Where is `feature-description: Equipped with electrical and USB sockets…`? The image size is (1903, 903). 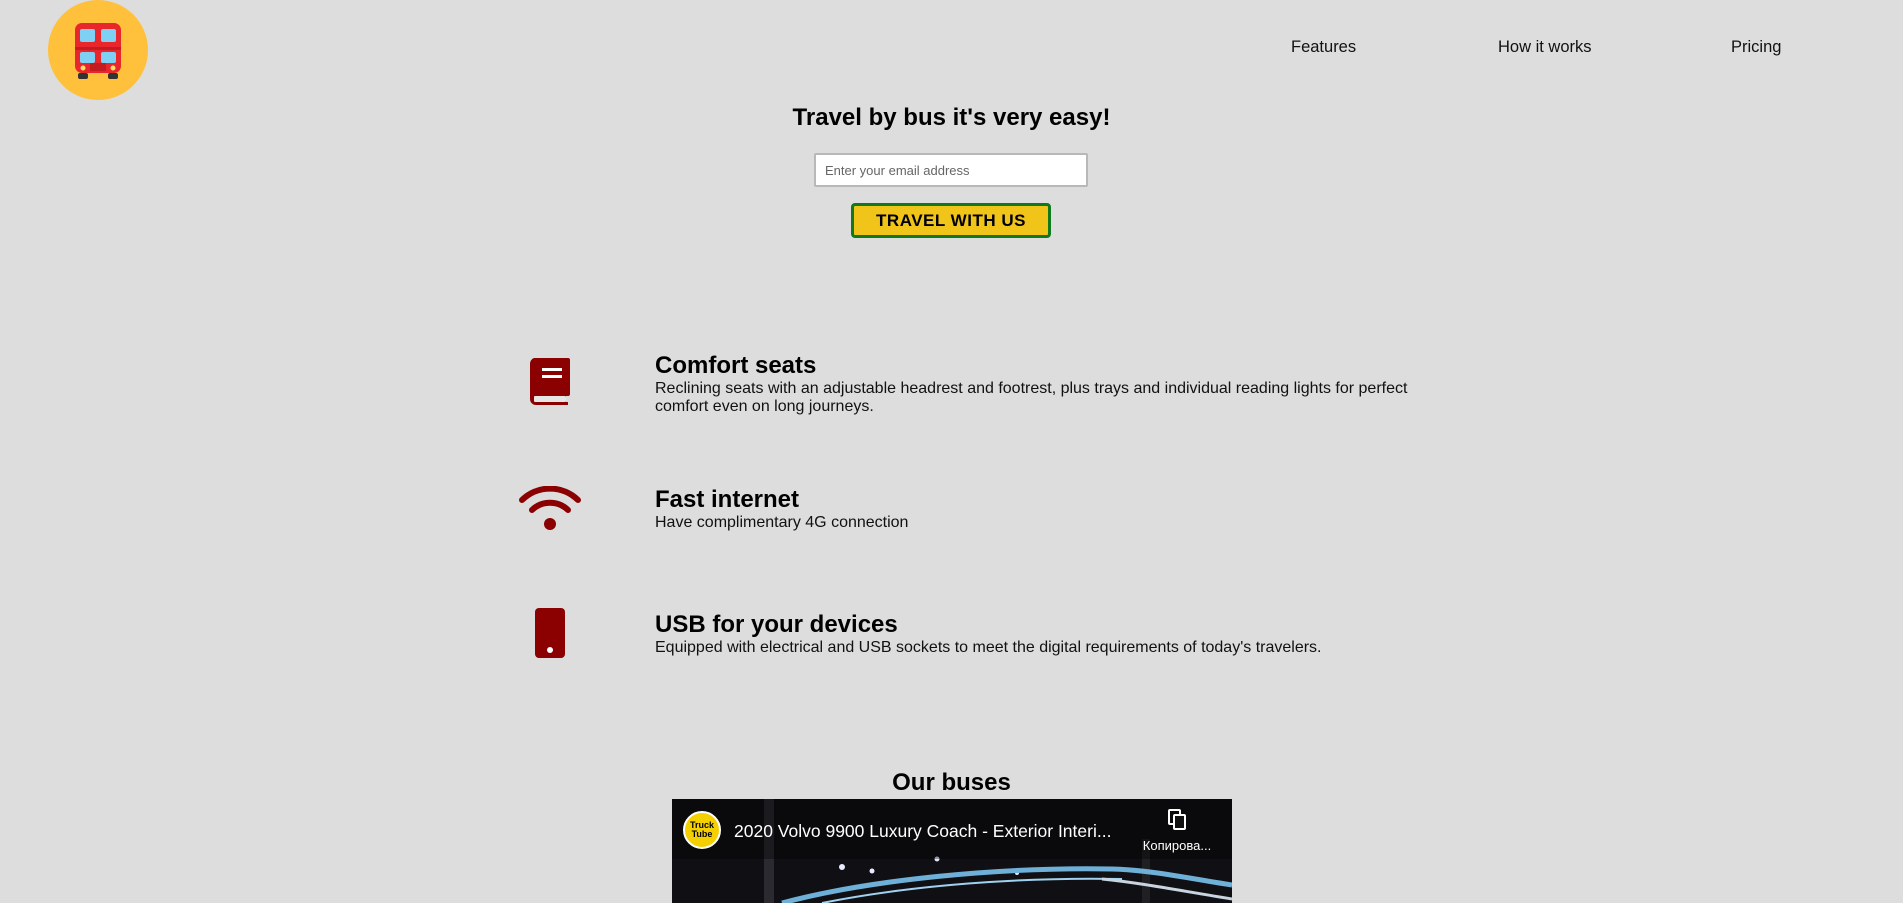 feature-description: Equipped with electrical and USB sockets… is located at coordinates (988, 647).